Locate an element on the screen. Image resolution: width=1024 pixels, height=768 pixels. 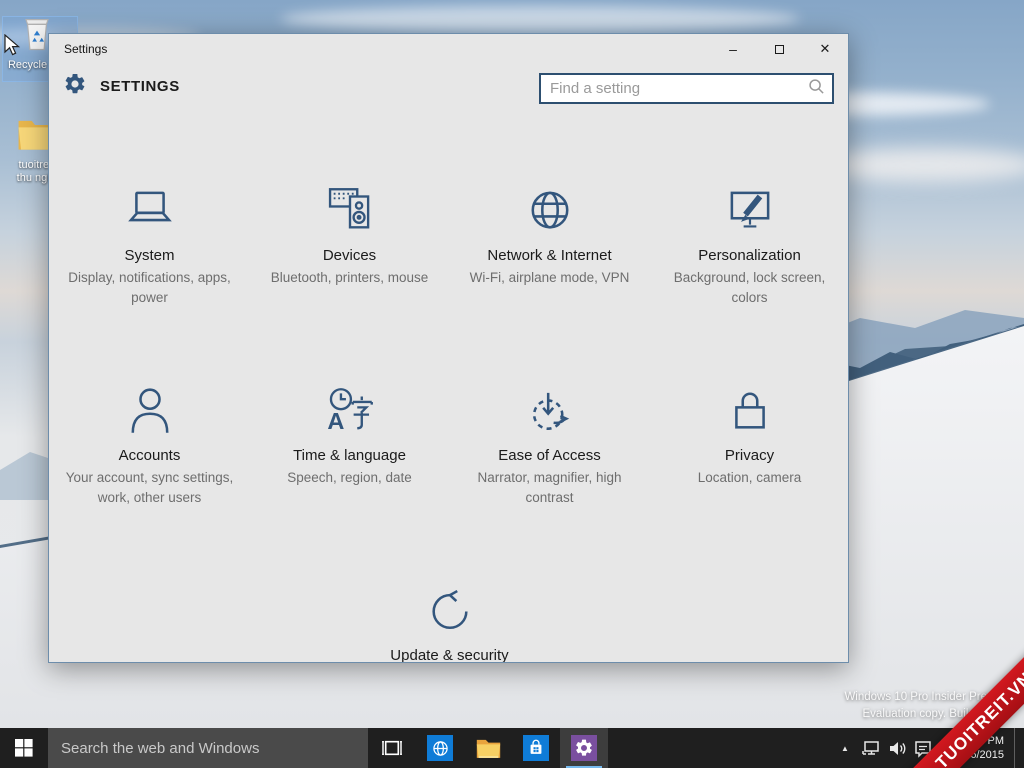
user-icon is located at coordinates (150, 407).